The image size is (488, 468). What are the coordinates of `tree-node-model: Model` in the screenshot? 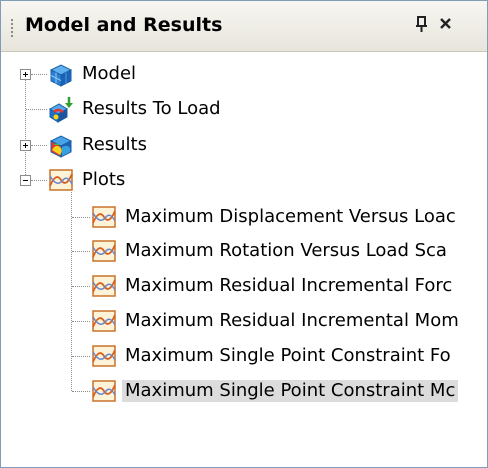 It's located at (147, 74).